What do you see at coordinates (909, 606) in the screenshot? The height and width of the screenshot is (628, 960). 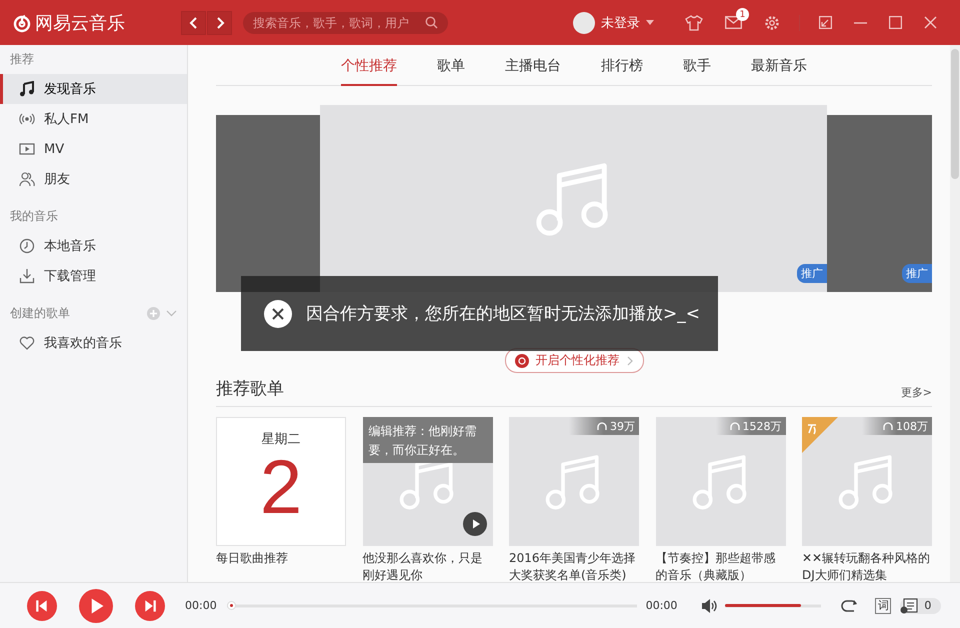 I see `playlist-icon` at bounding box center [909, 606].